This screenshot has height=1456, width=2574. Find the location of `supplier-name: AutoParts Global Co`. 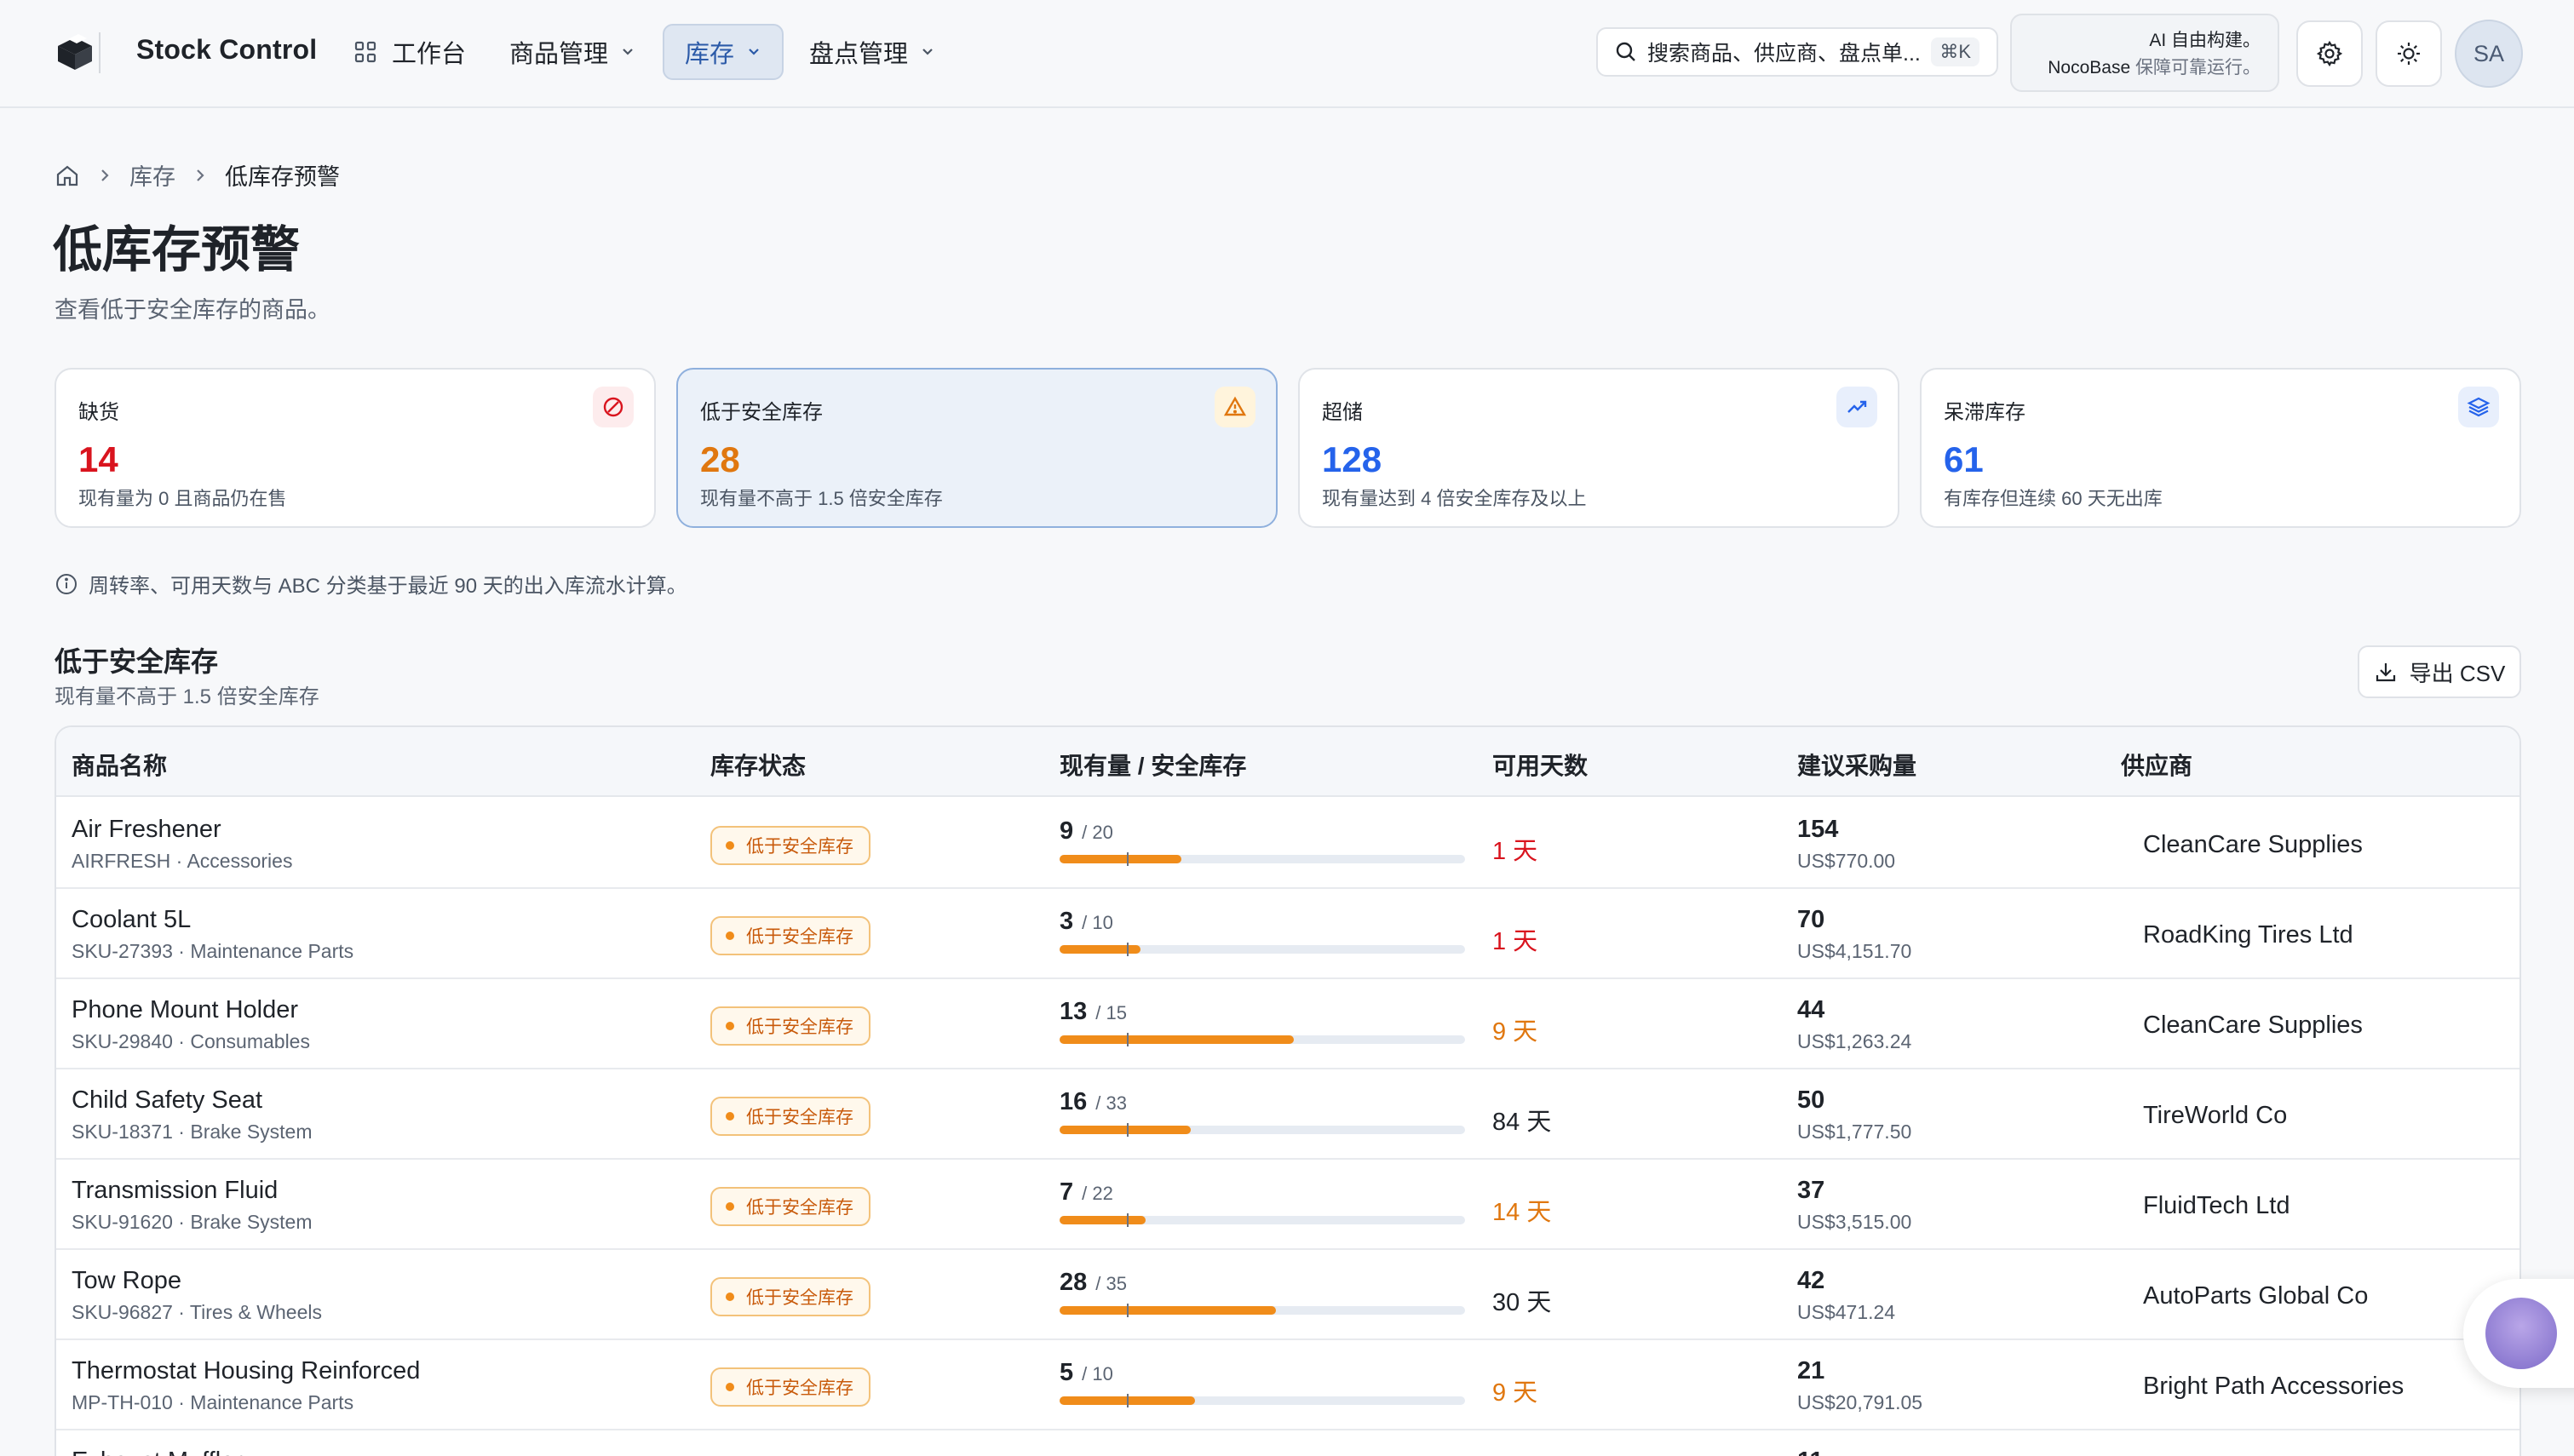

supplier-name: AutoParts Global Co is located at coordinates (2255, 1296).